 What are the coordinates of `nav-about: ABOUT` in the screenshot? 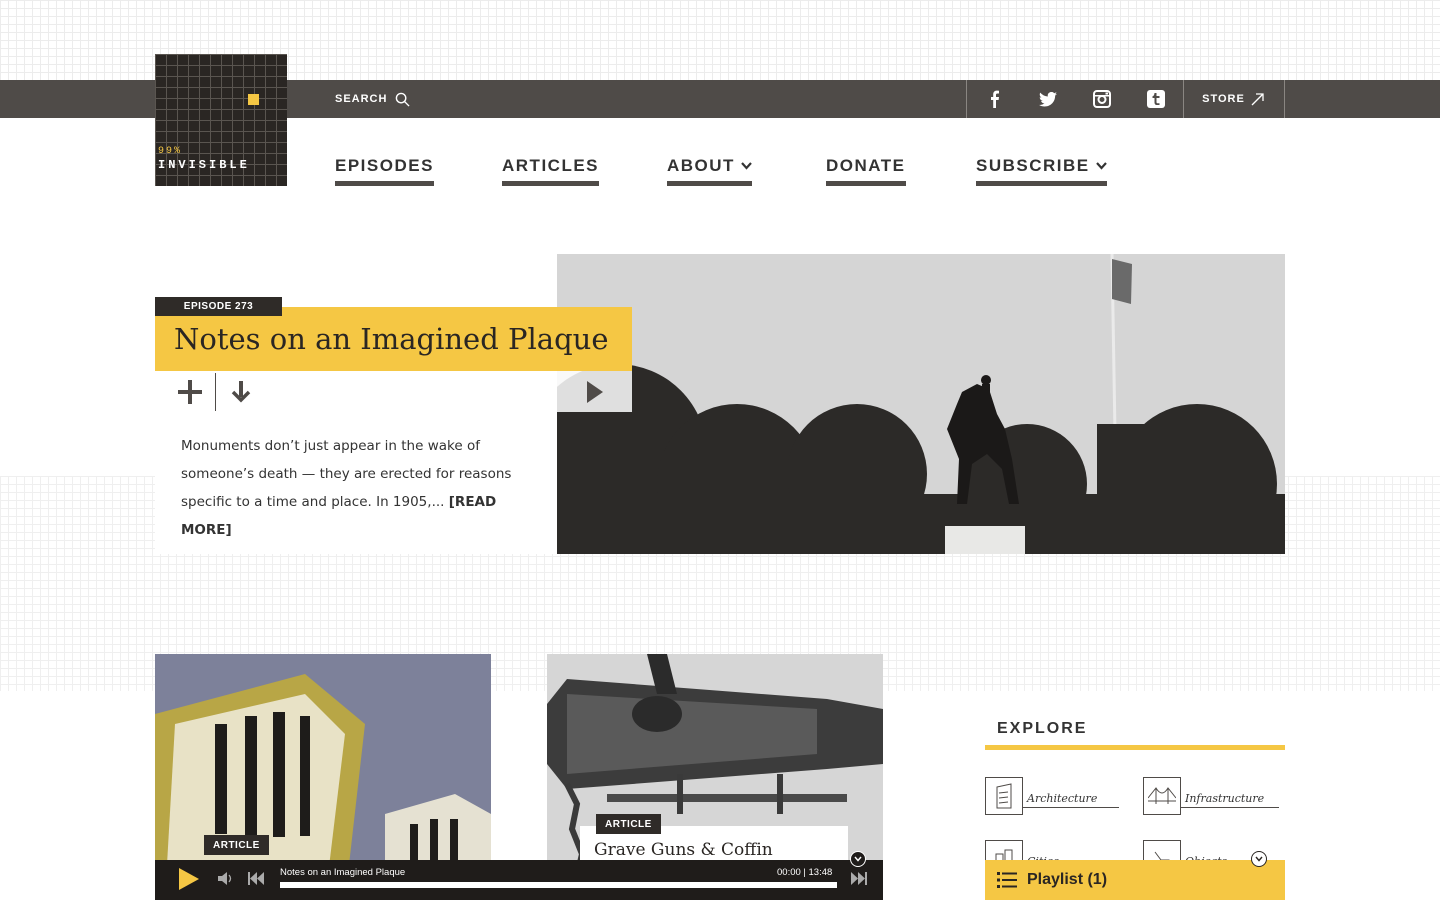 It's located at (709, 168).